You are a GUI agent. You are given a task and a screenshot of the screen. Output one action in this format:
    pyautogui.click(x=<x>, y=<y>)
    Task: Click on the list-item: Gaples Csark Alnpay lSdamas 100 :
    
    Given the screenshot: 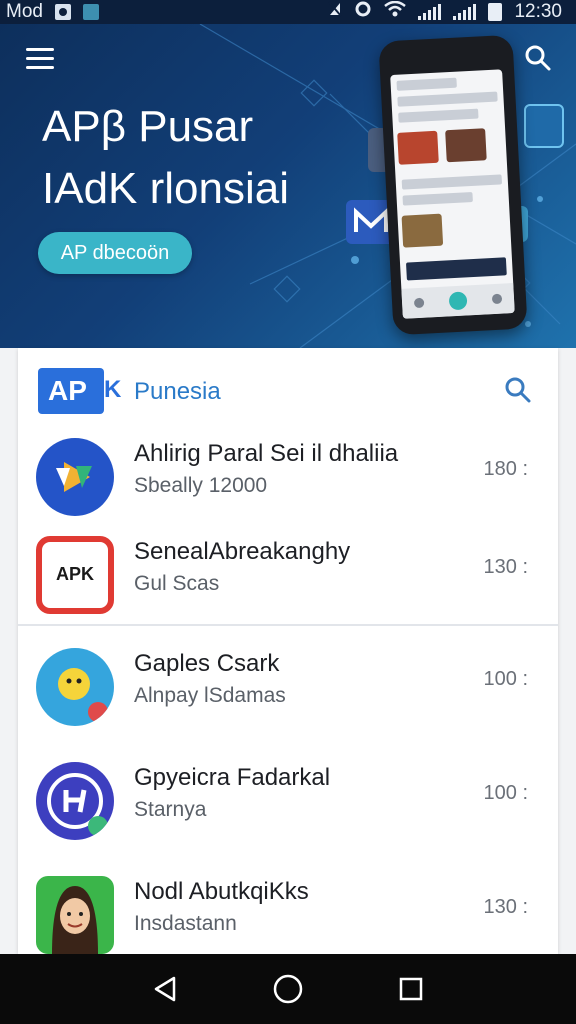 What is the action you would take?
    pyautogui.click(x=288, y=686)
    